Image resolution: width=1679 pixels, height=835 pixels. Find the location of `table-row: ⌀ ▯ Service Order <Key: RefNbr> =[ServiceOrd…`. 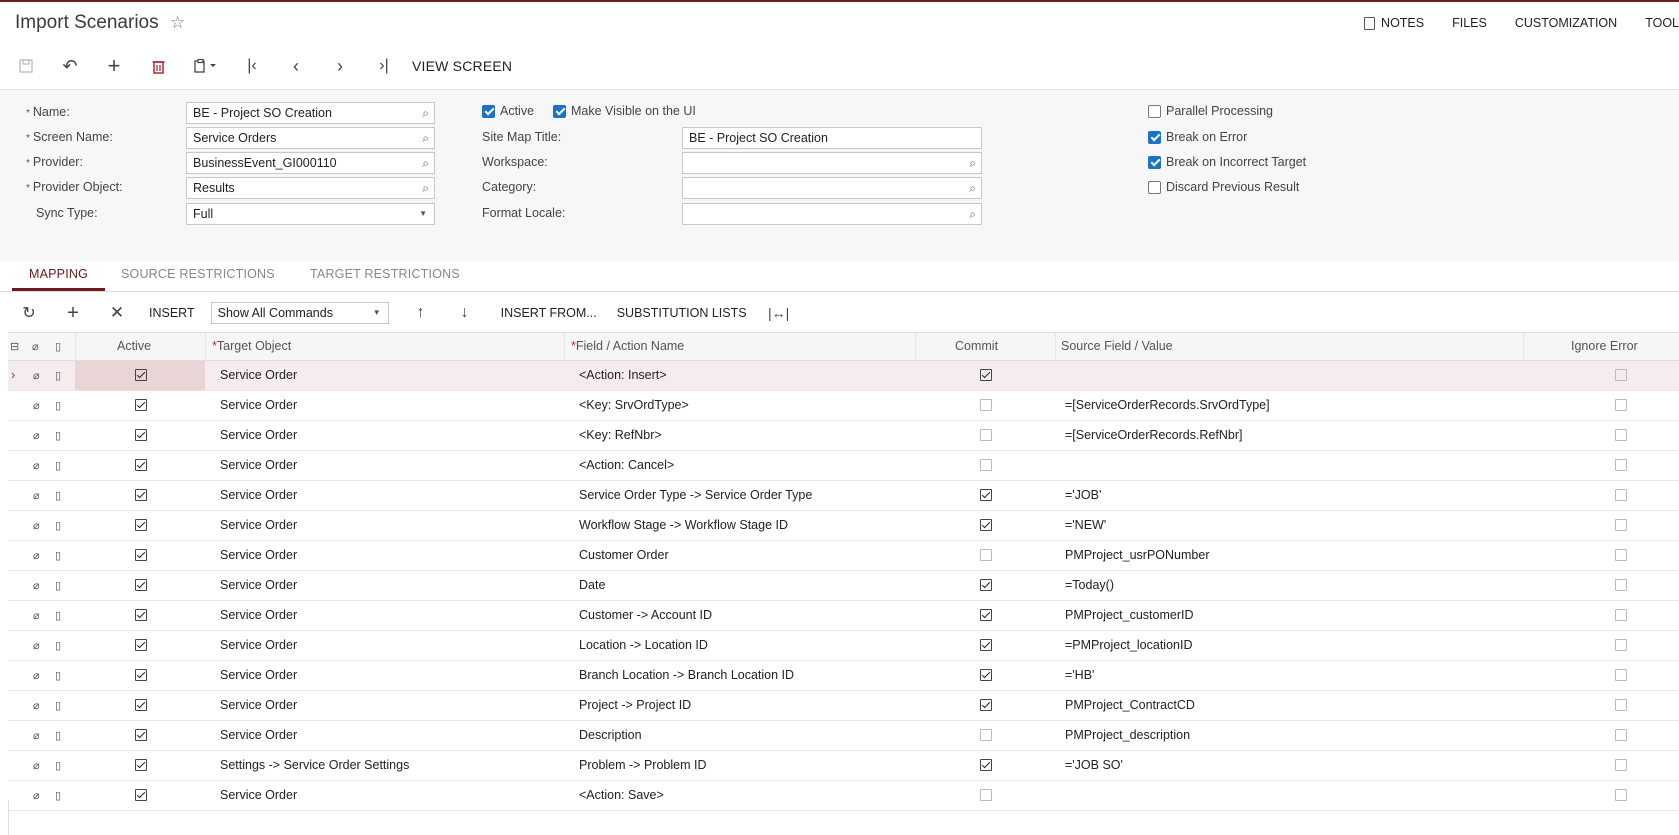

table-row: ⌀ ▯ Service Order <Key: RefNbr> =[ServiceOrd… is located at coordinates (843, 436).